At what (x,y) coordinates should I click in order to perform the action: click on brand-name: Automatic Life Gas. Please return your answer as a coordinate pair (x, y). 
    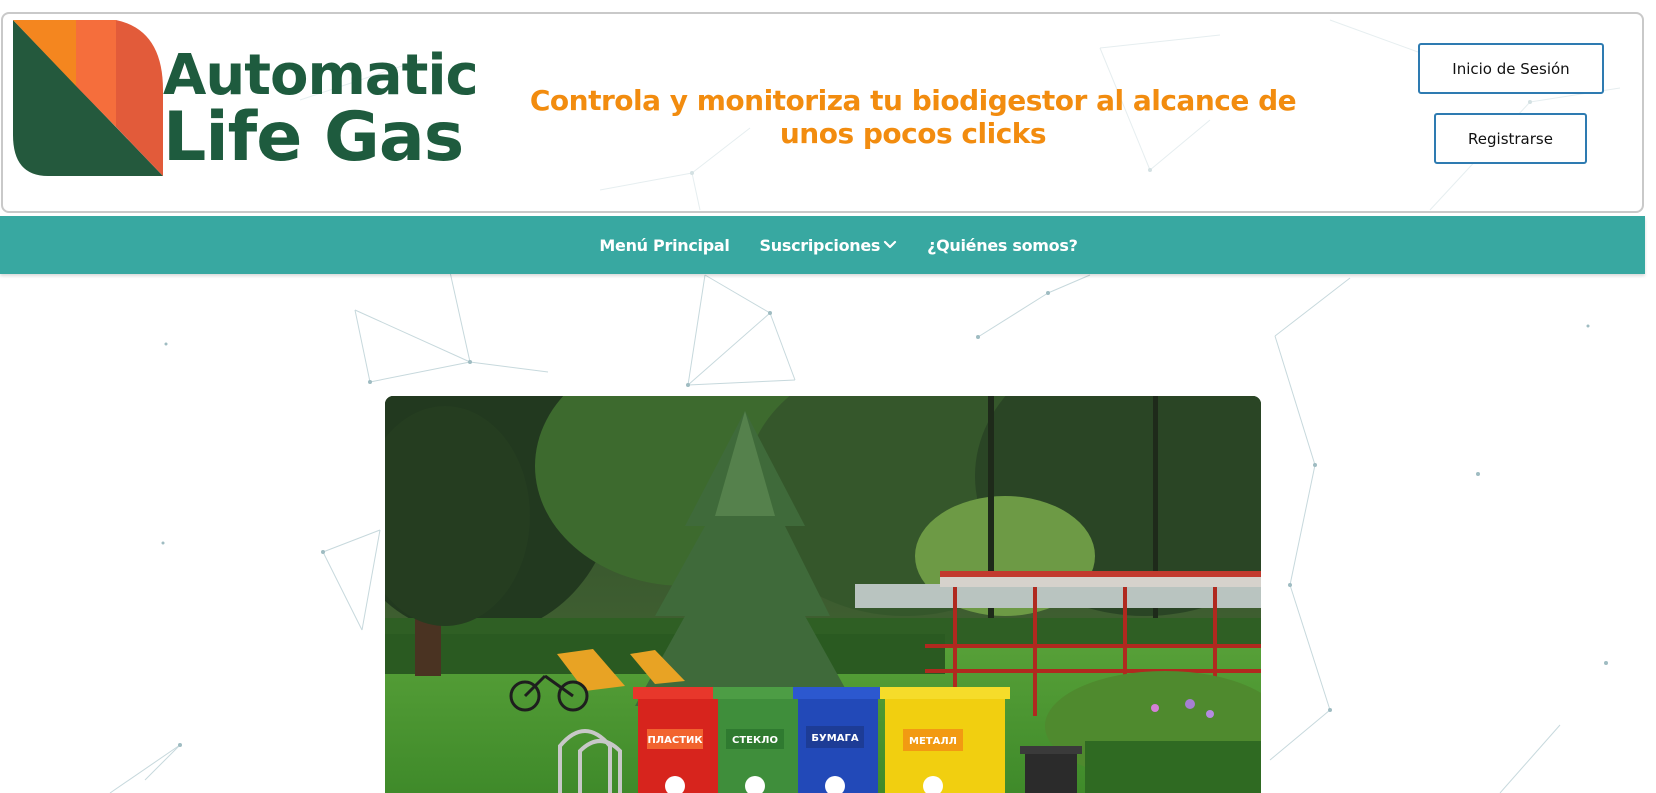
    Looking at the image, I should click on (321, 110).